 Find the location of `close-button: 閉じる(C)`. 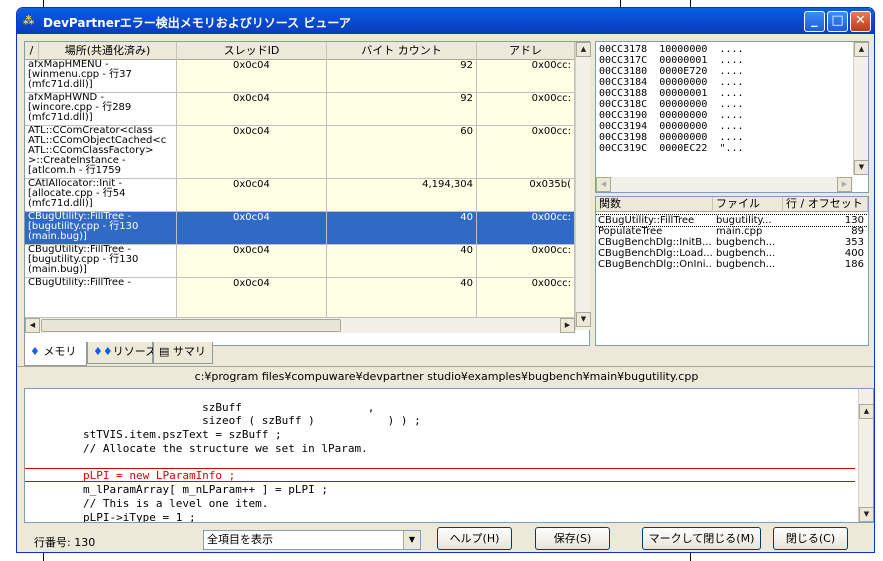

close-button: 閉じる(C) is located at coordinates (810, 538).